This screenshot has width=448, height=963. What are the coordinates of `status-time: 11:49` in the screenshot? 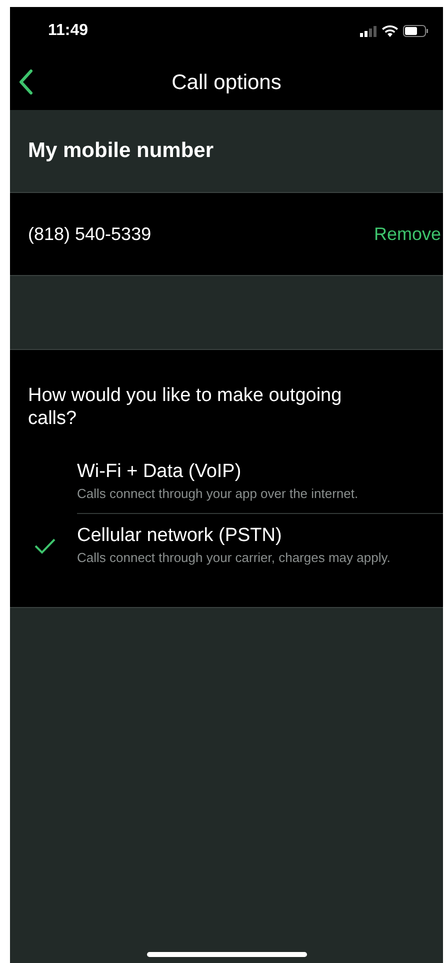 It's located at (68, 31).